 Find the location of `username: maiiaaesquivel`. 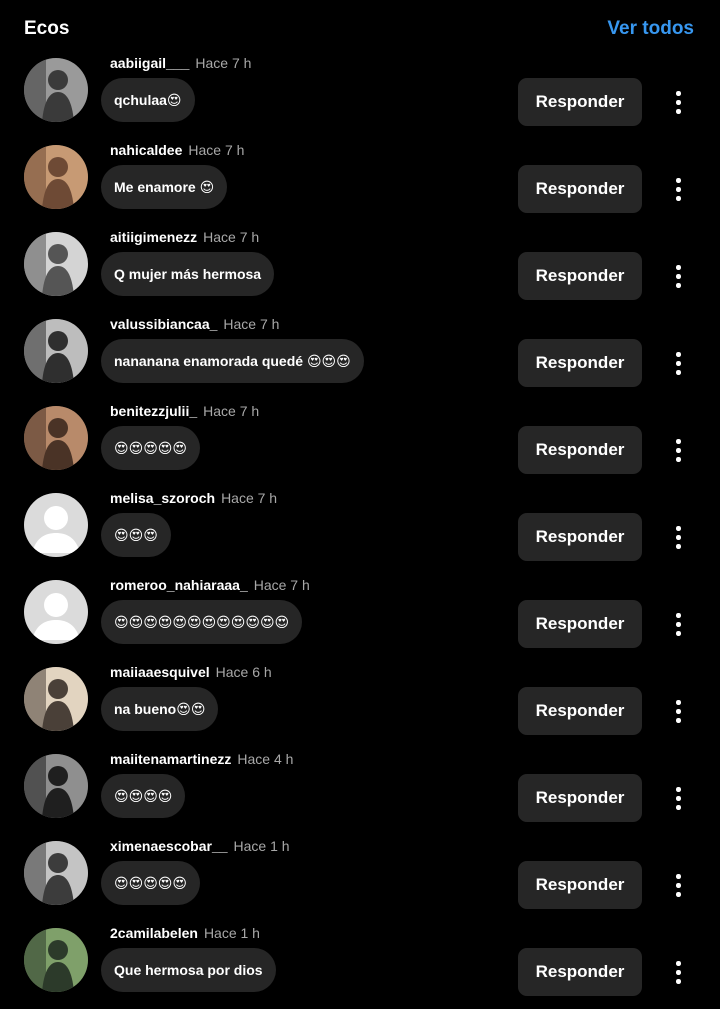

username: maiiaaesquivel is located at coordinates (160, 672).